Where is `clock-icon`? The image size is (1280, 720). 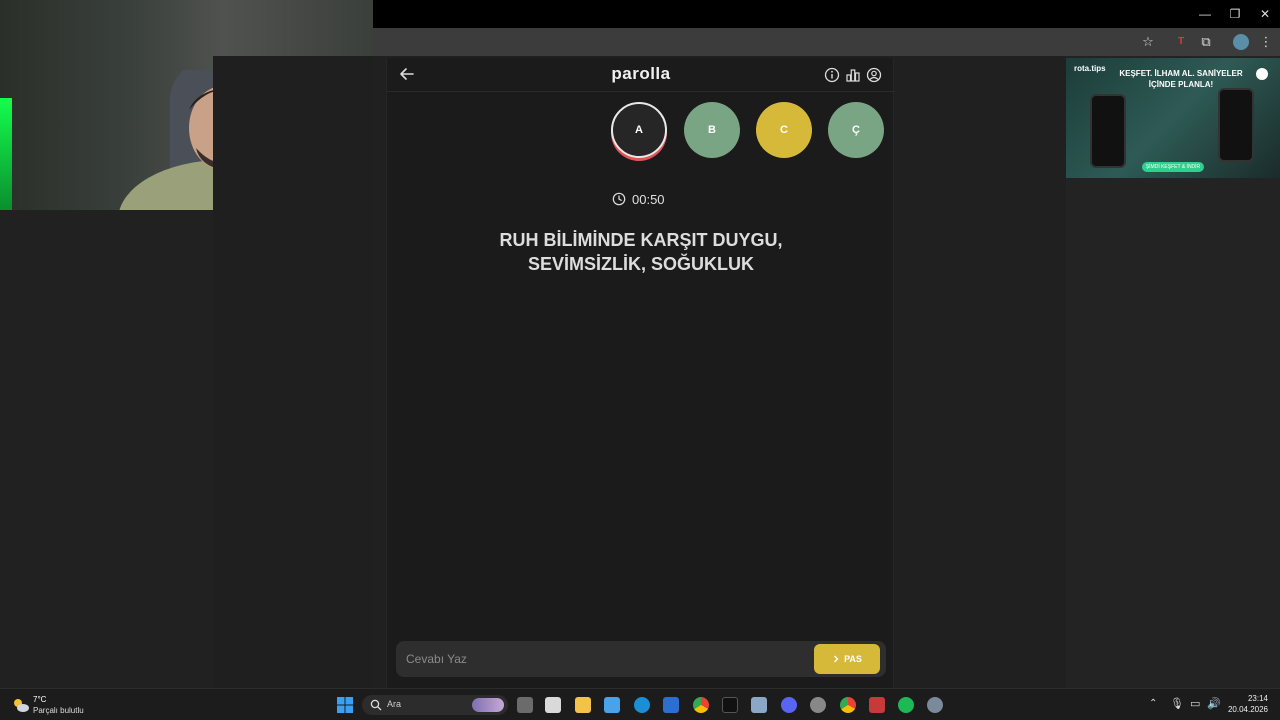
clock-icon is located at coordinates (619, 199).